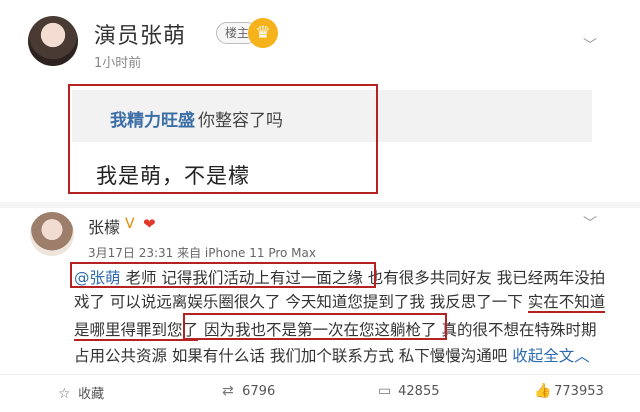 The height and width of the screenshot is (412, 640). Describe the element at coordinates (202, 253) in the screenshot. I see `post-meta: 3月17日 23:31 来自 iPhone 11 Pro Max` at that location.